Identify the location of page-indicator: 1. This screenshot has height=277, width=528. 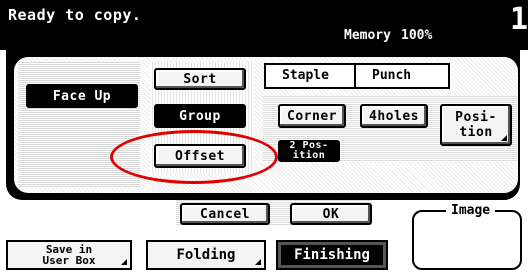
(519, 19).